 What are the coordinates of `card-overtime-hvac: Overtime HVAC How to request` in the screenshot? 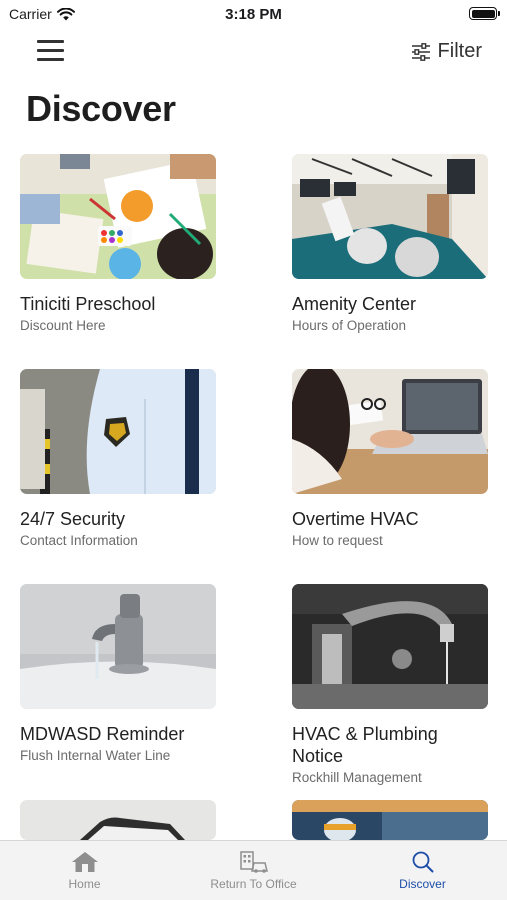 It's located at (390, 459).